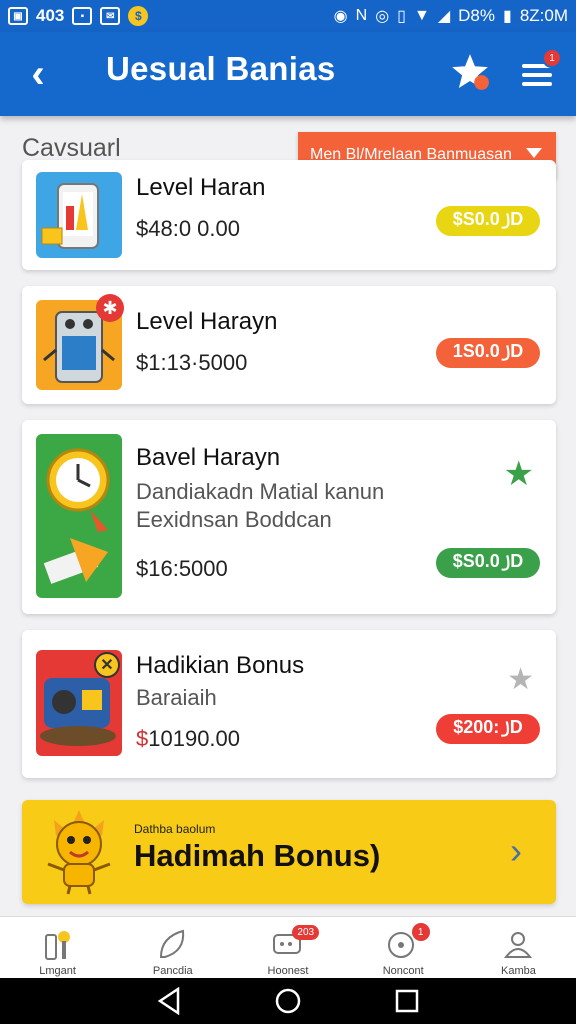 The image size is (576, 1024). I want to click on category-label: Cavsuarl, so click(71, 148).